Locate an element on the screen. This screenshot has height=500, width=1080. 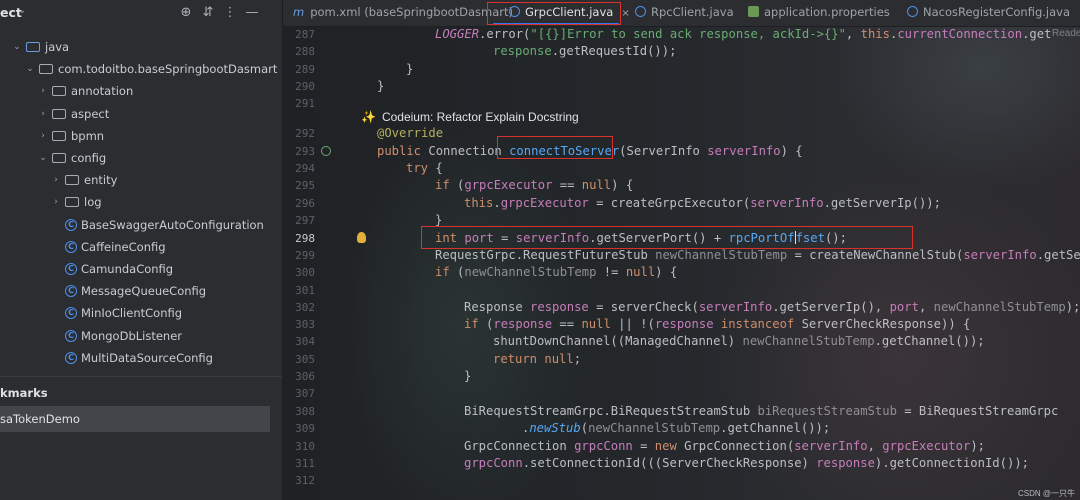
line-number: 304 is located at coordinates (305, 341).